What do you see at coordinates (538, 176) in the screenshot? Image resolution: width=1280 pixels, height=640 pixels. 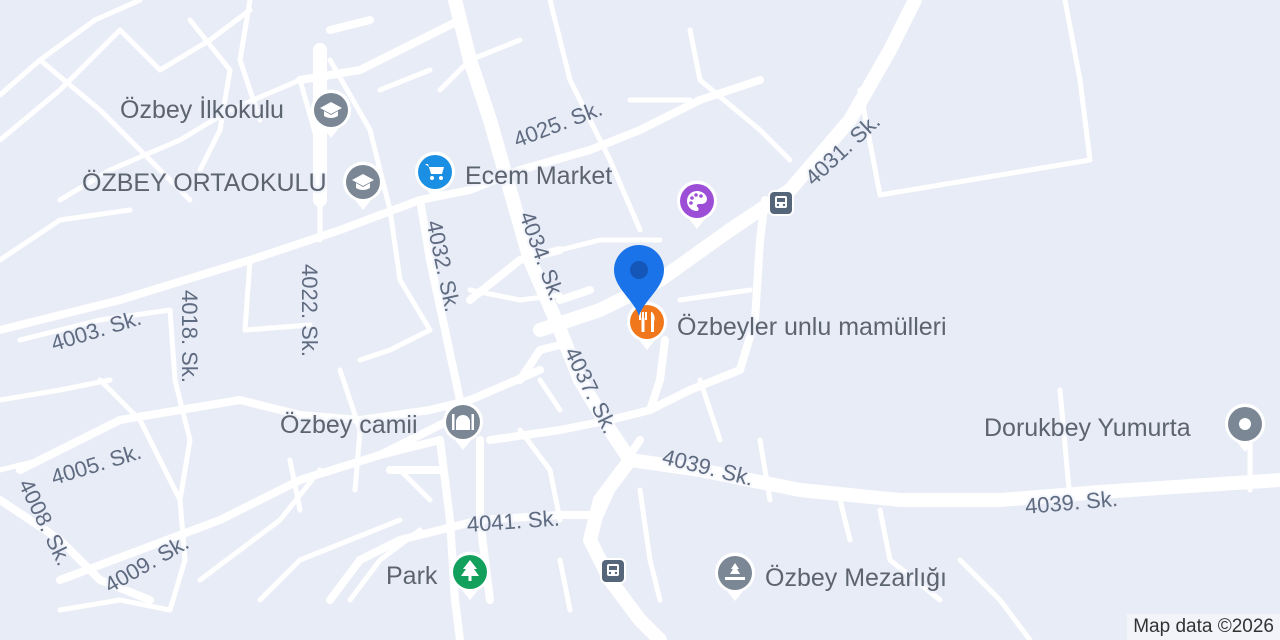 I see `poi-label-market: Ecem Market` at bounding box center [538, 176].